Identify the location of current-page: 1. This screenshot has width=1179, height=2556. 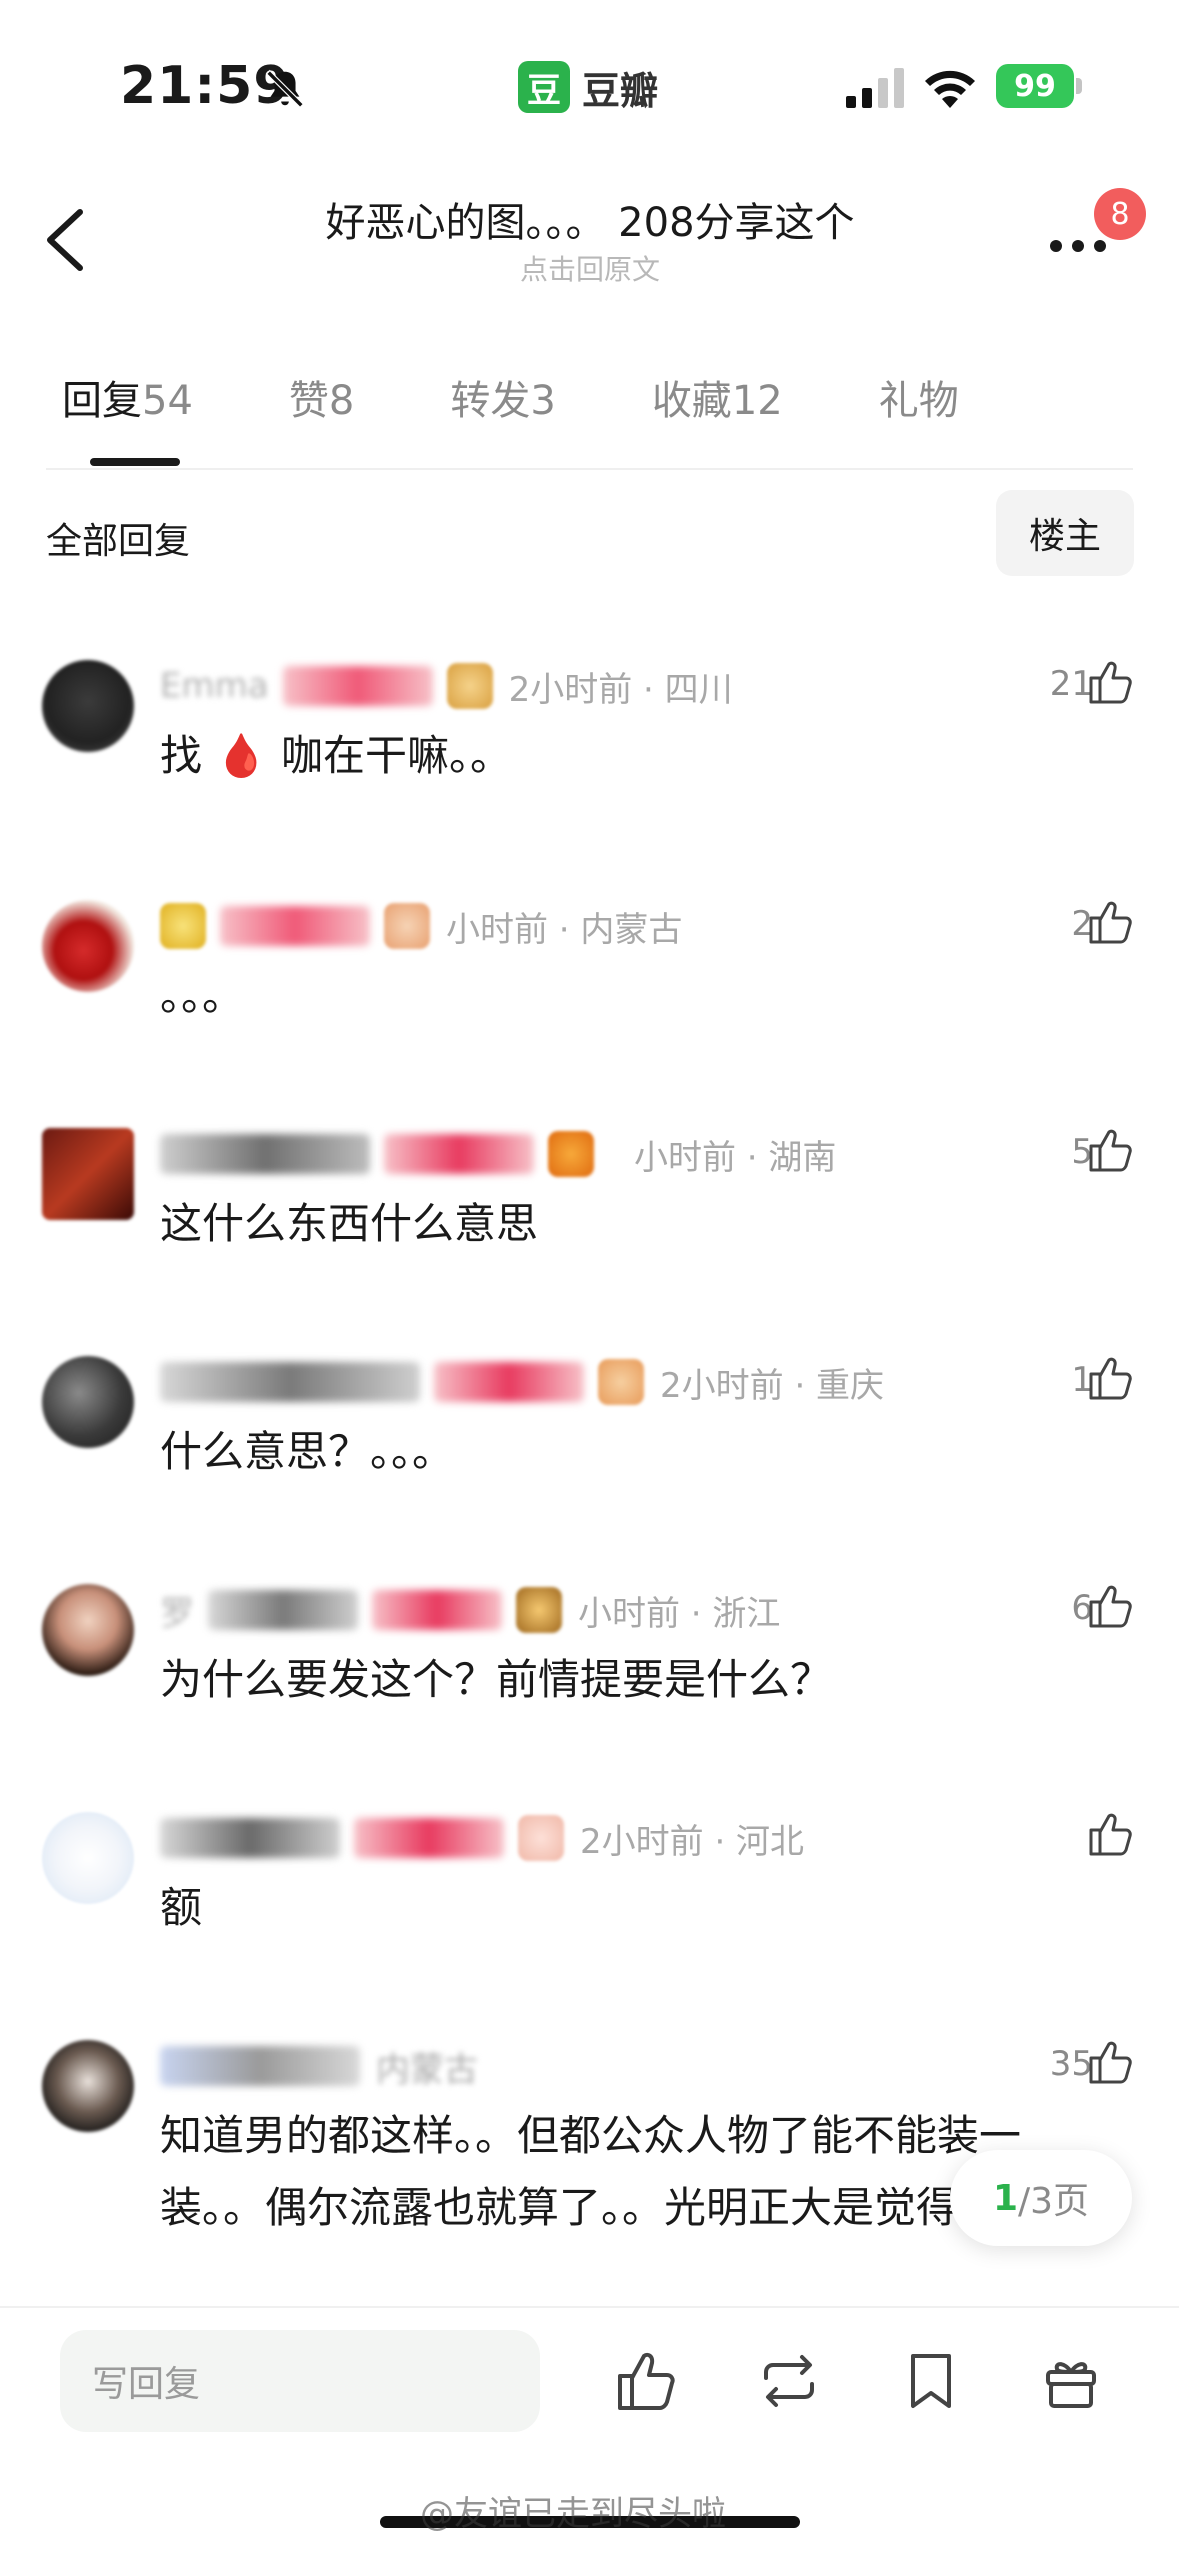
(1005, 2198).